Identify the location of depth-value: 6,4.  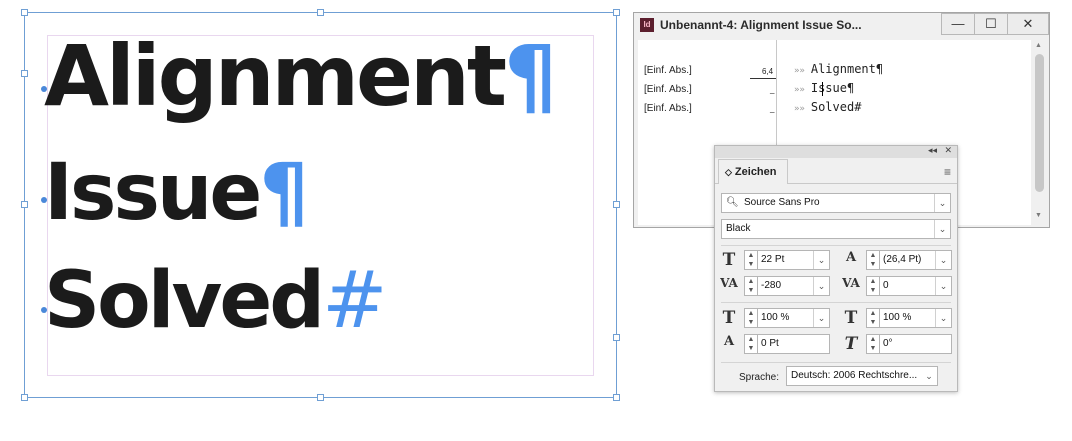
(768, 71).